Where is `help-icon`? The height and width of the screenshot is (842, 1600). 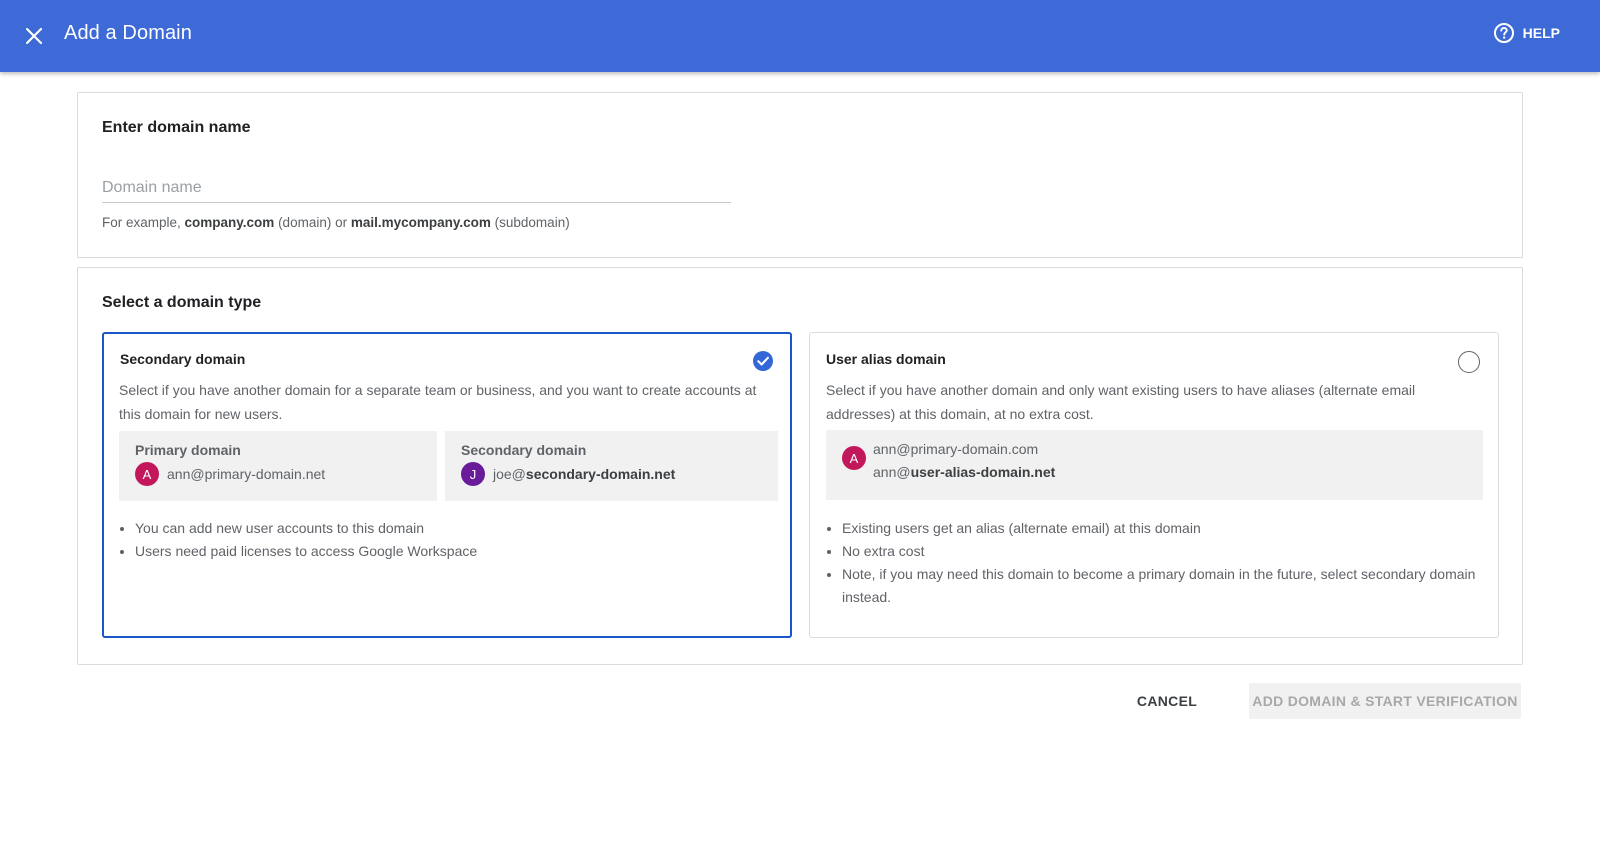
help-icon is located at coordinates (1503, 33).